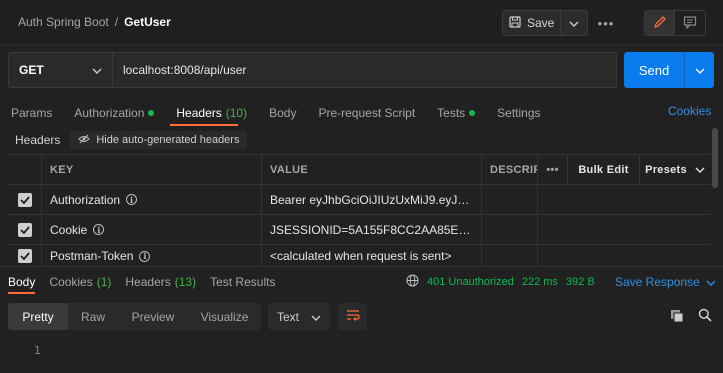 This screenshot has height=373, width=723. I want to click on save-dropdown-button, so click(574, 23).